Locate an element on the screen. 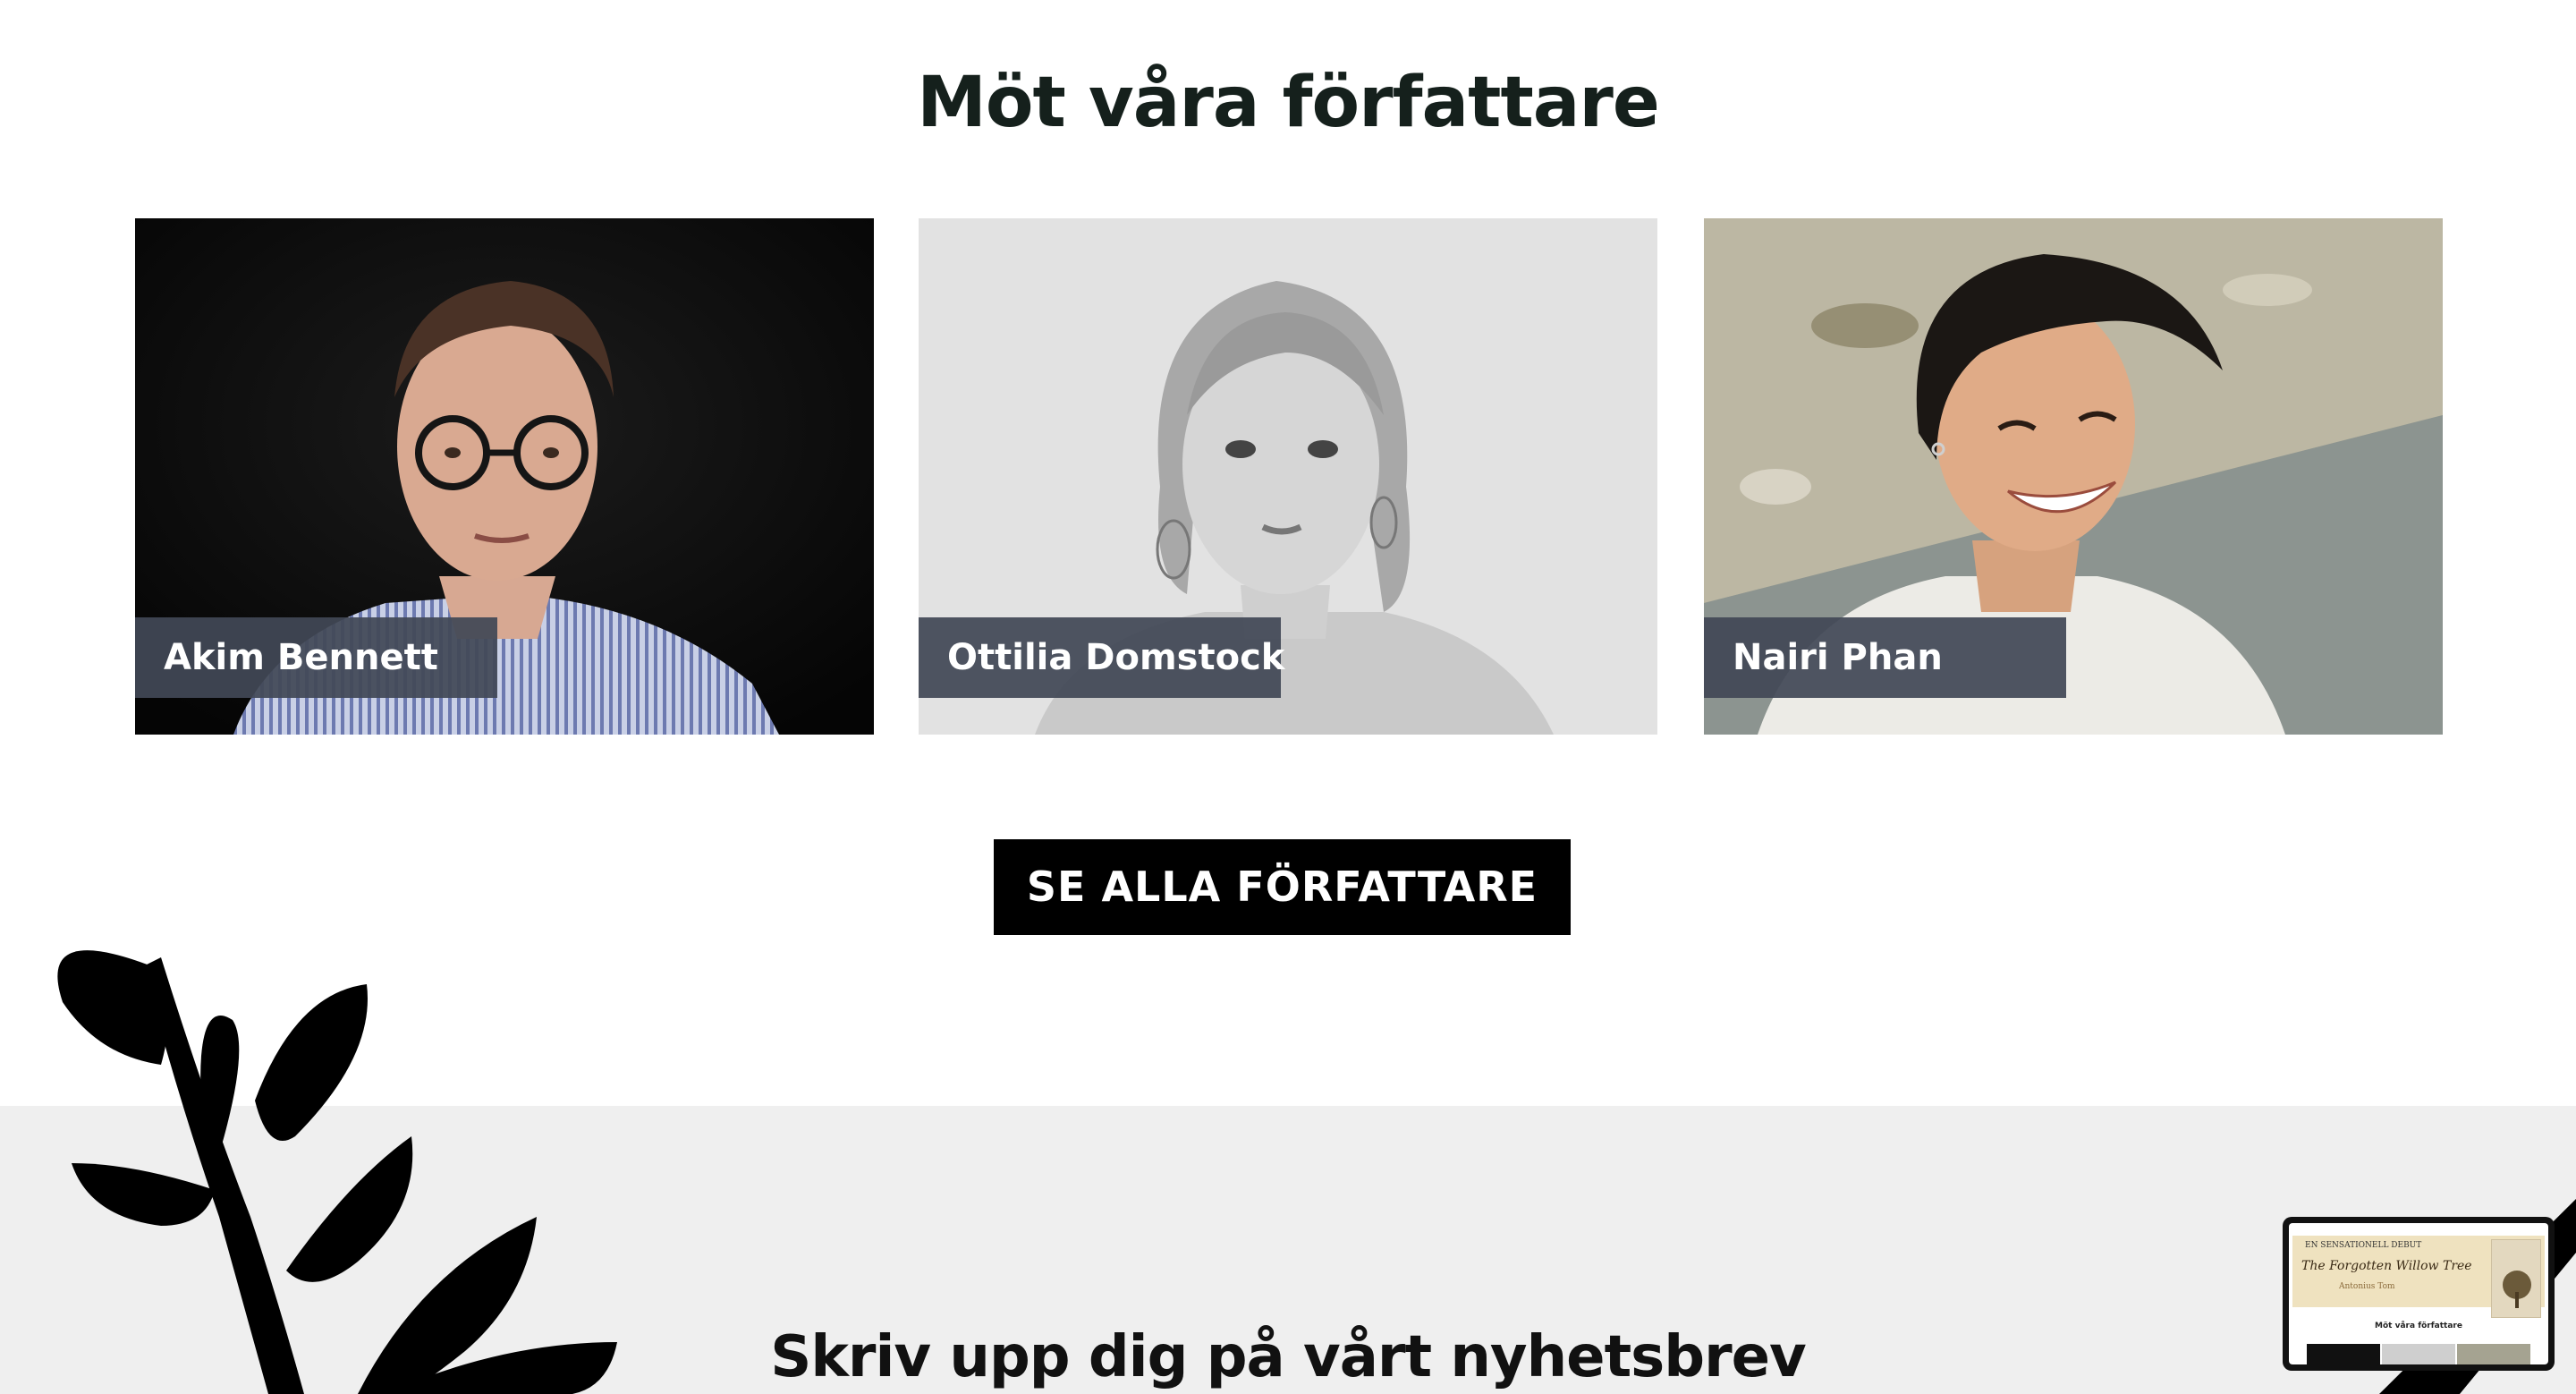 The width and height of the screenshot is (2576, 1394). author-card-ottilia-domstock: Ottilia Domstock is located at coordinates (1288, 477).